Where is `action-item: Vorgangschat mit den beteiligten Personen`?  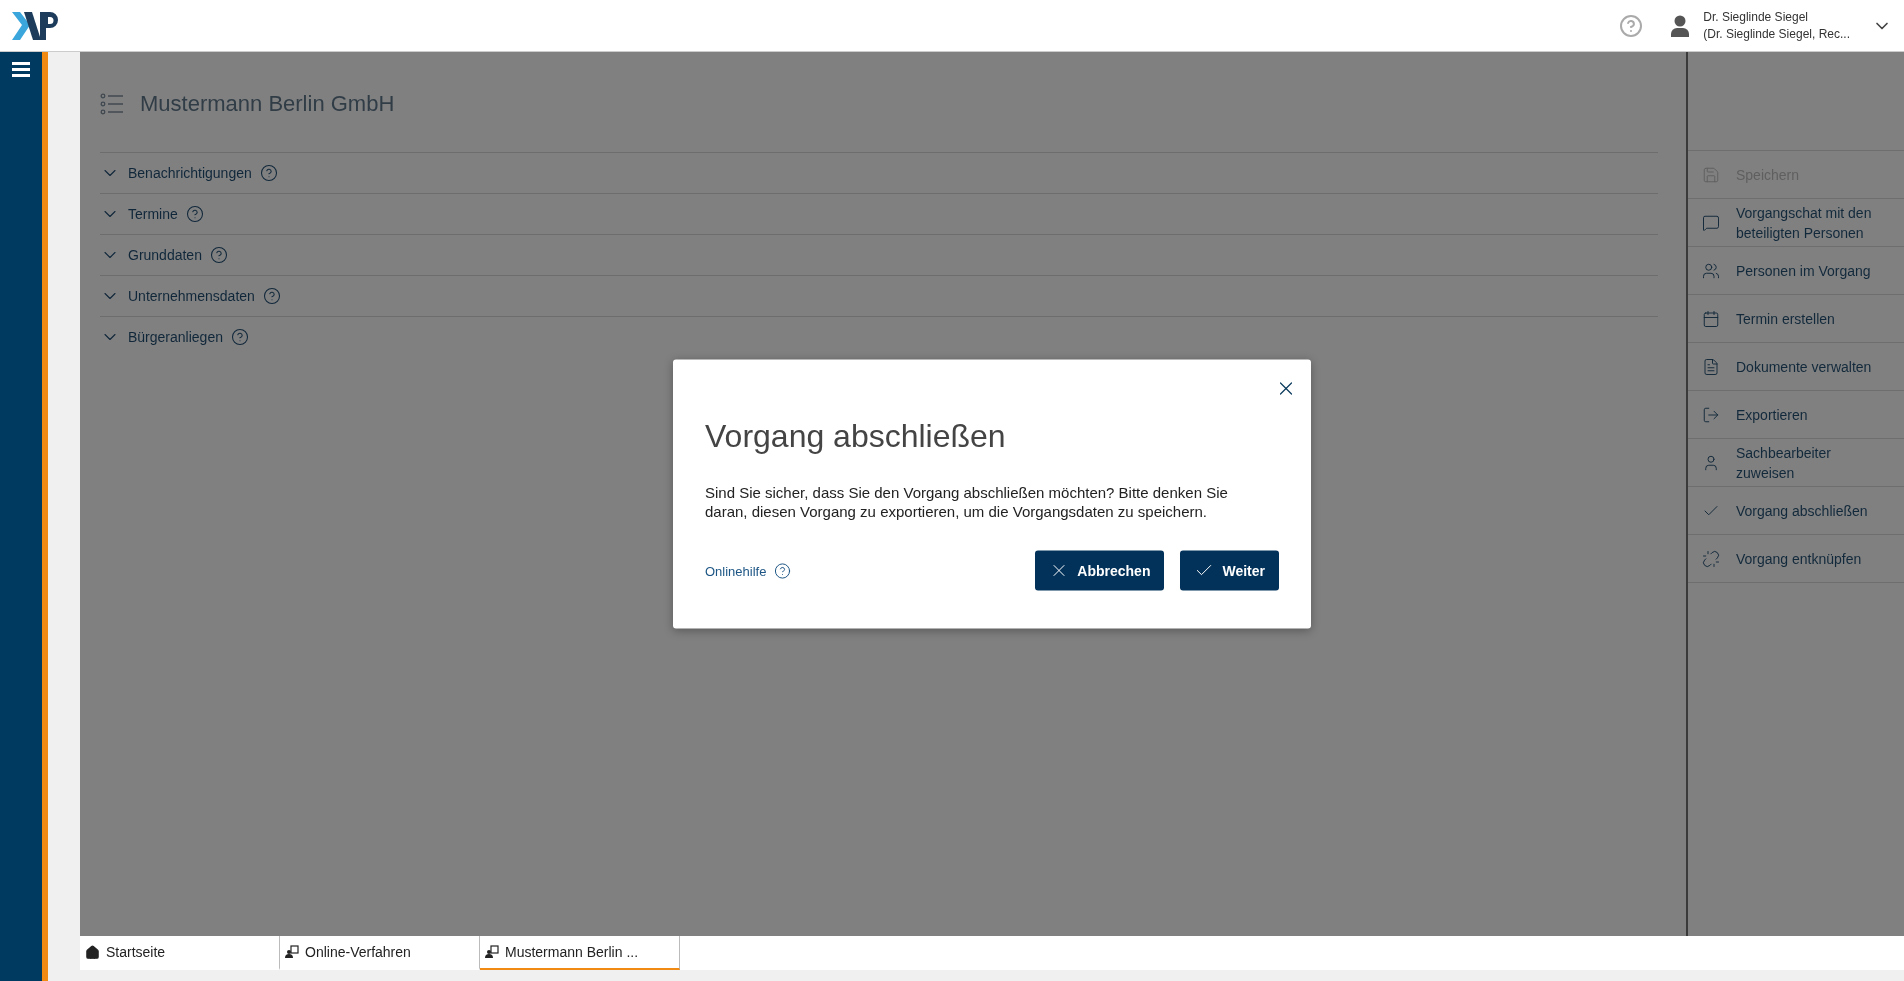
action-item: Vorgangschat mit den beteiligten Personen is located at coordinates (1796, 223).